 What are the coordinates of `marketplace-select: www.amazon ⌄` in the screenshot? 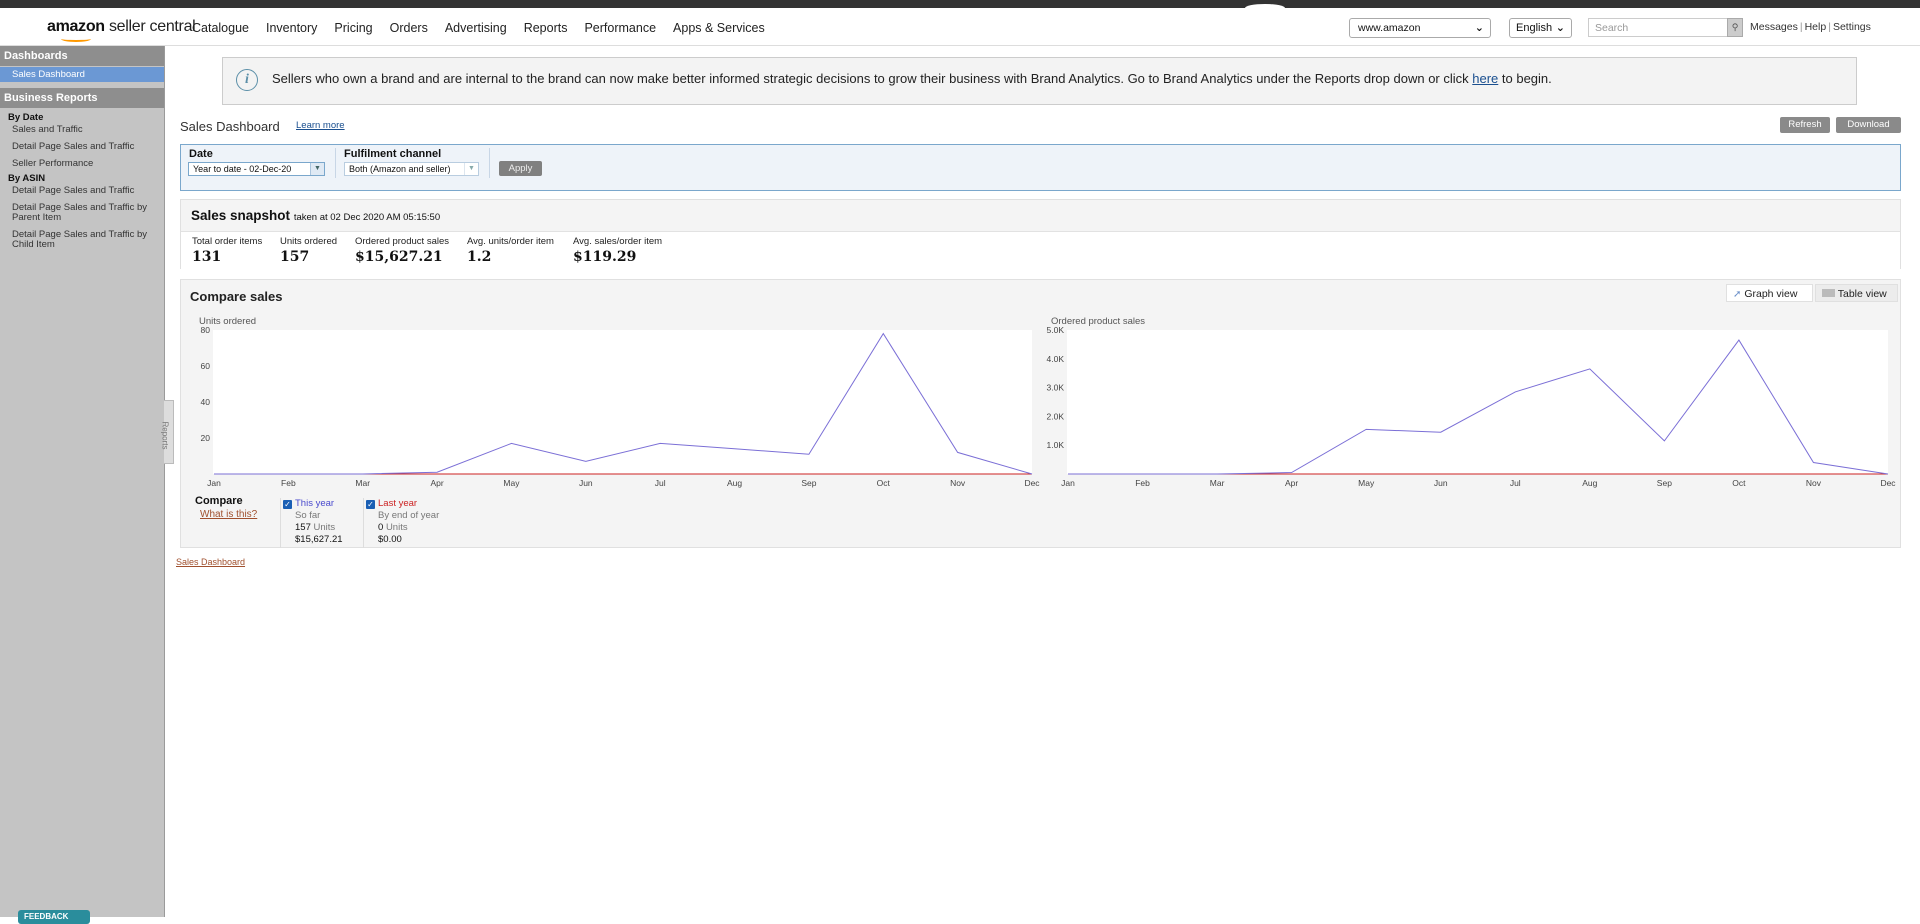 It's located at (1420, 28).